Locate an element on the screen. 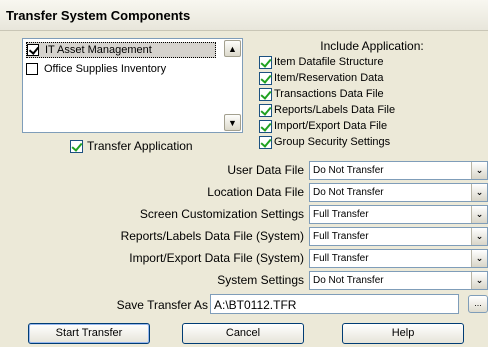 Image resolution: width=488 pixels, height=347 pixels. user-data-file-select: Do Not Transfer ⌄ is located at coordinates (398, 170).